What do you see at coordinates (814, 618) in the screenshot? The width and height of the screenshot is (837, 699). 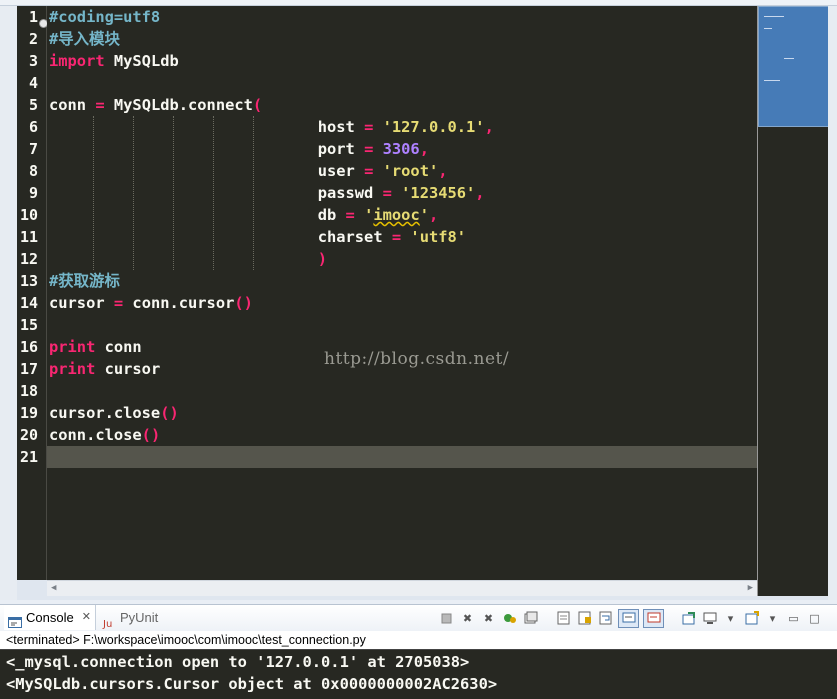 I see `maximize-icon: □` at bounding box center [814, 618].